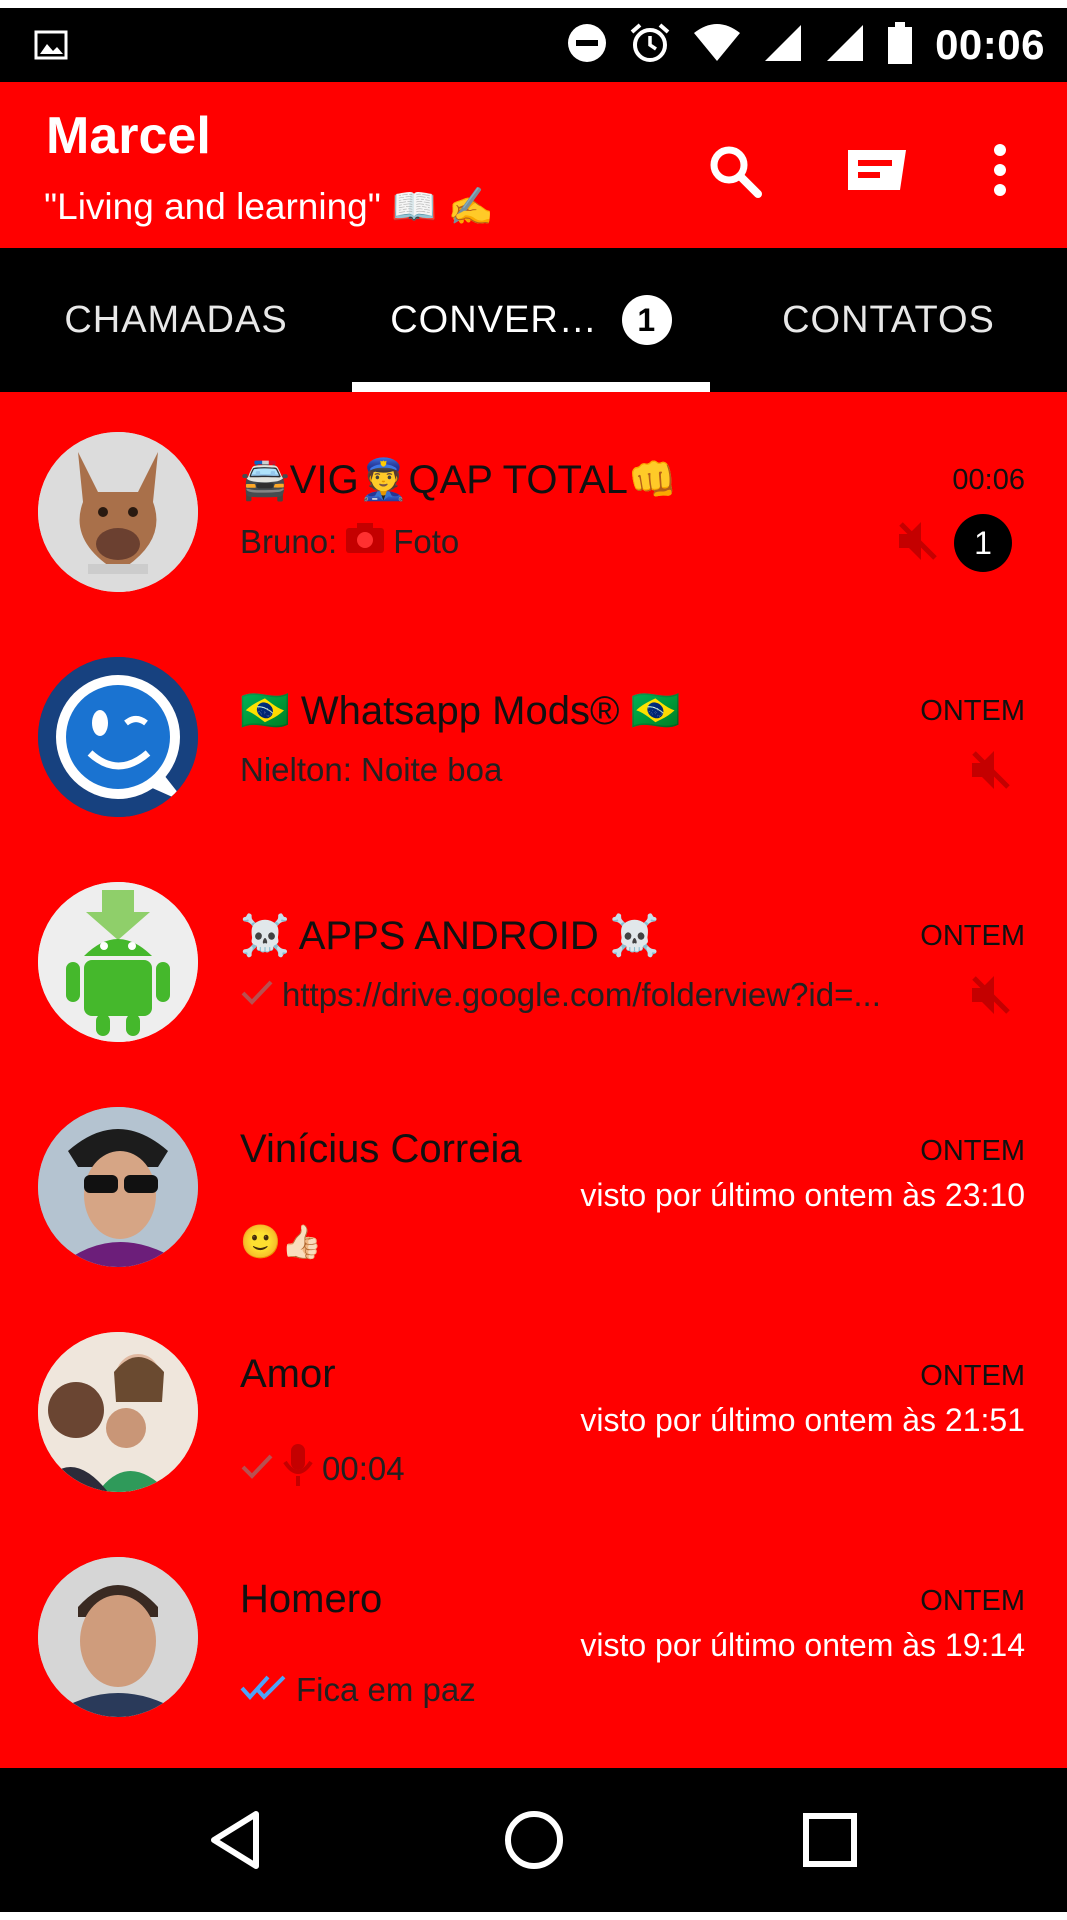 This screenshot has height=1920, width=1067. I want to click on home-icon, so click(534, 1842).